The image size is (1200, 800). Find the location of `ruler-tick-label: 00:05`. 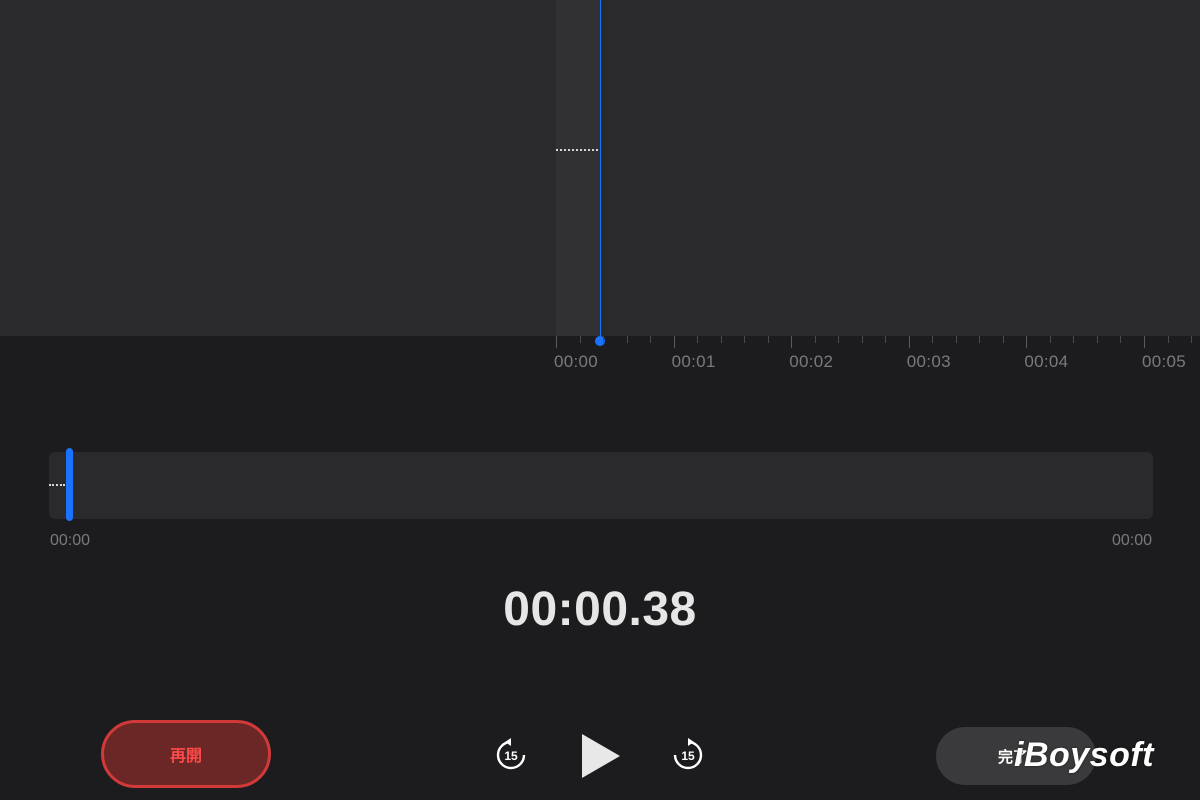

ruler-tick-label: 00:05 is located at coordinates (1164, 361).